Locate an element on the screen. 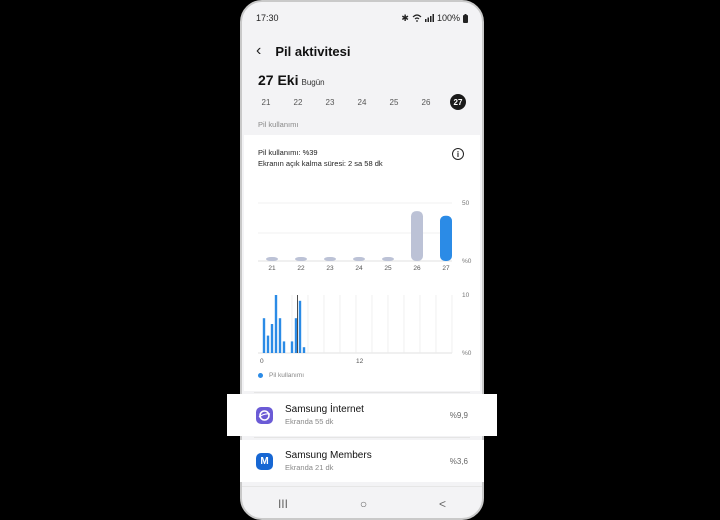  app-screen-time: Ekranda 21 dk is located at coordinates (309, 467).